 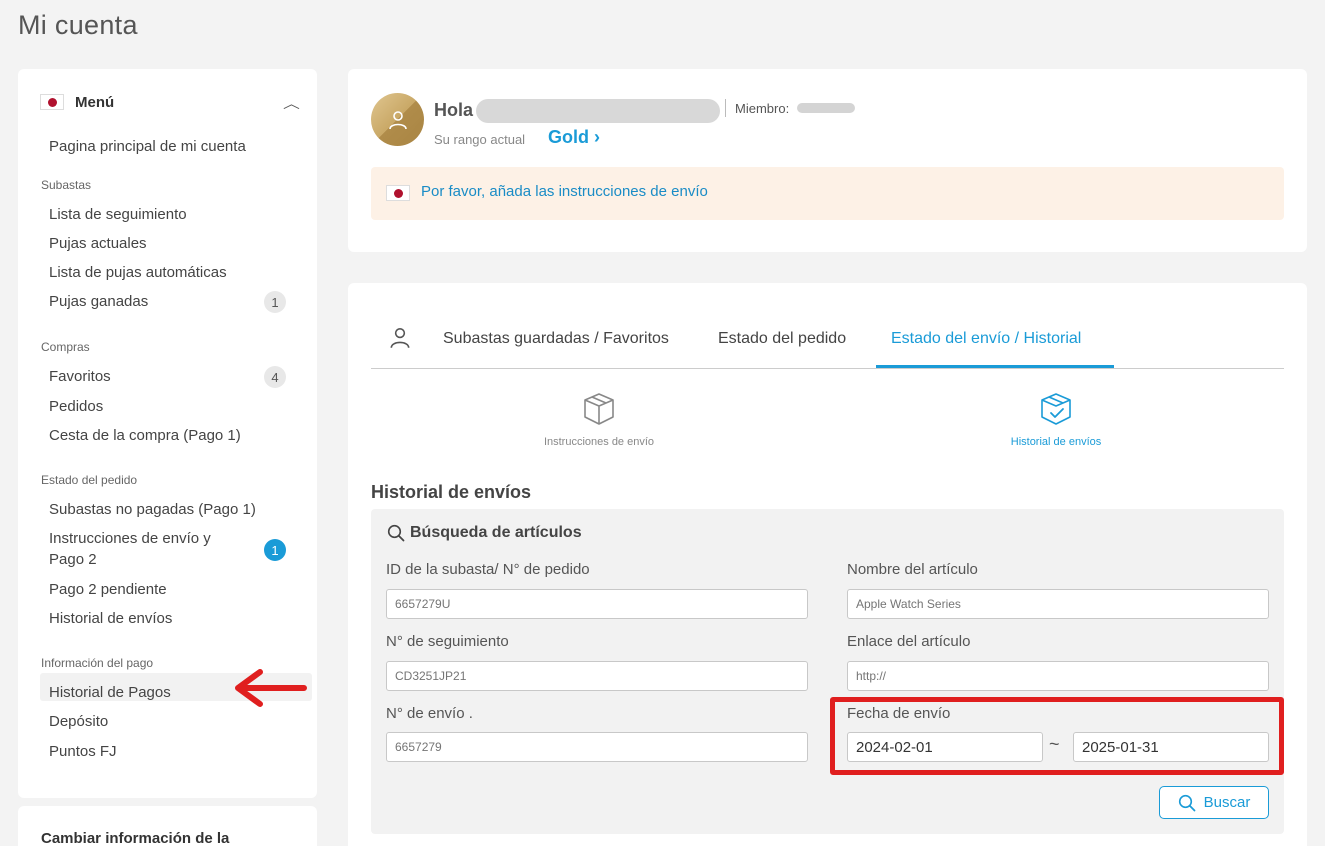 What do you see at coordinates (597, 747) in the screenshot?
I see `shipment-number-input` at bounding box center [597, 747].